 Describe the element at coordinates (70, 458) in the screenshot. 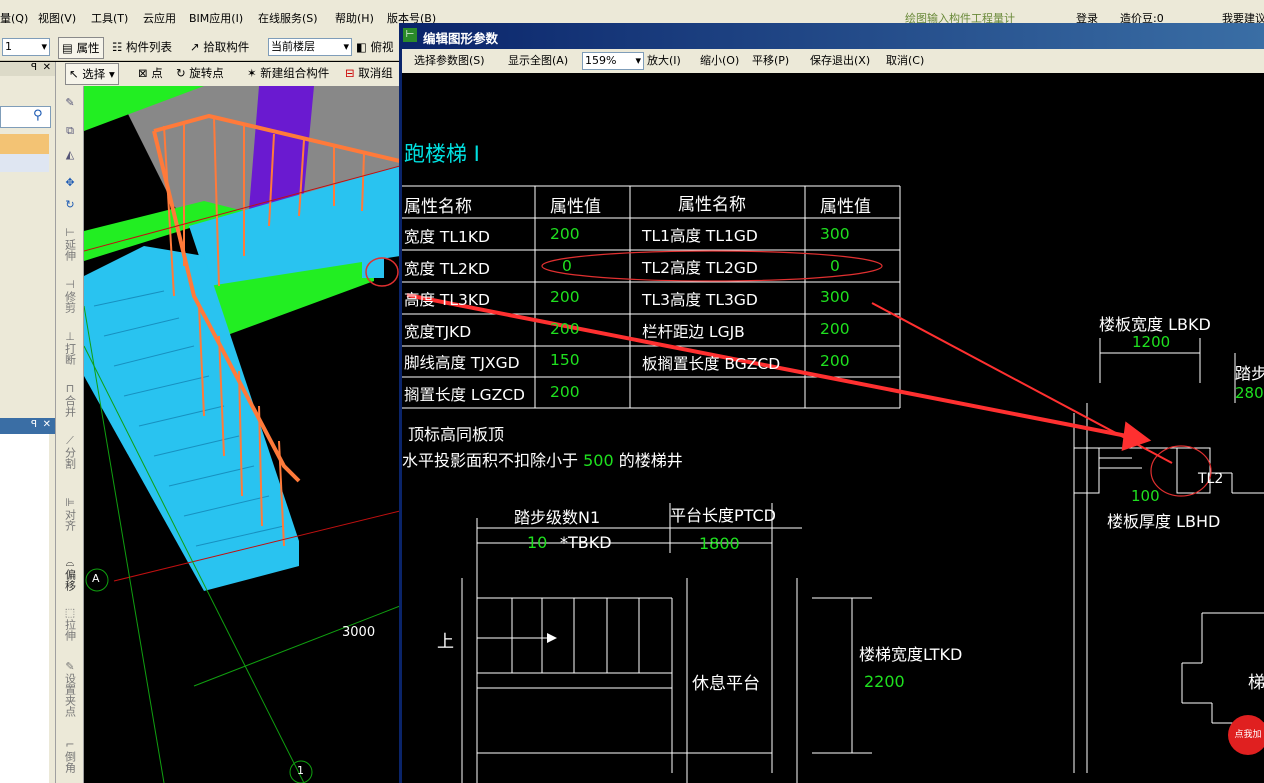

I see `tool-split-label: 分割` at that location.